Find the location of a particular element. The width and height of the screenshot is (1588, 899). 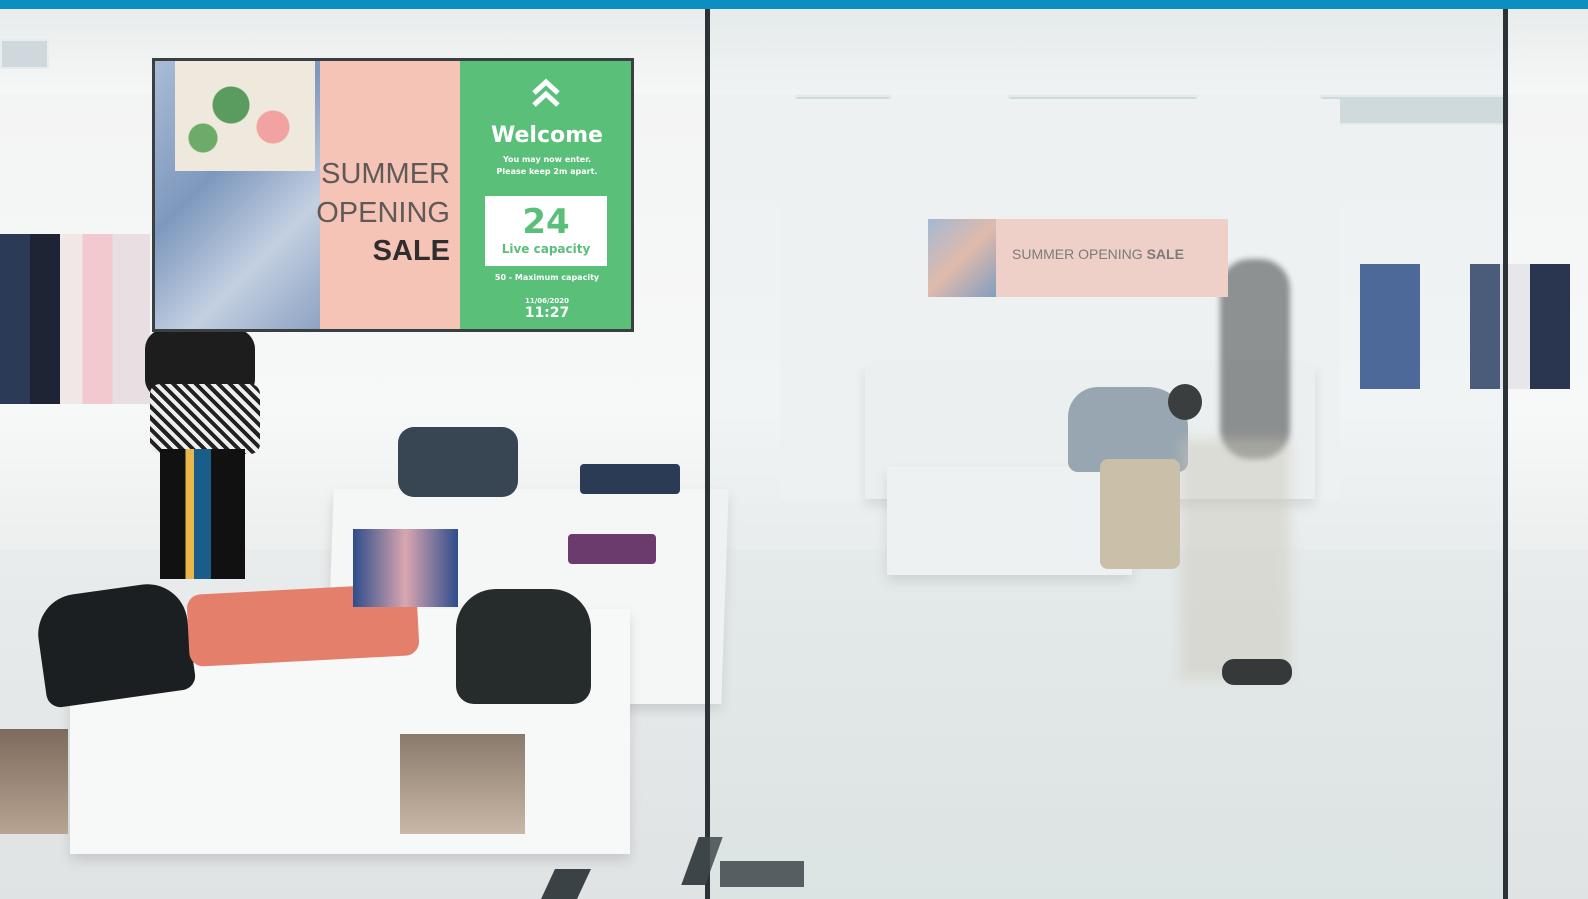

clothing-rack-left is located at coordinates (75, 319).